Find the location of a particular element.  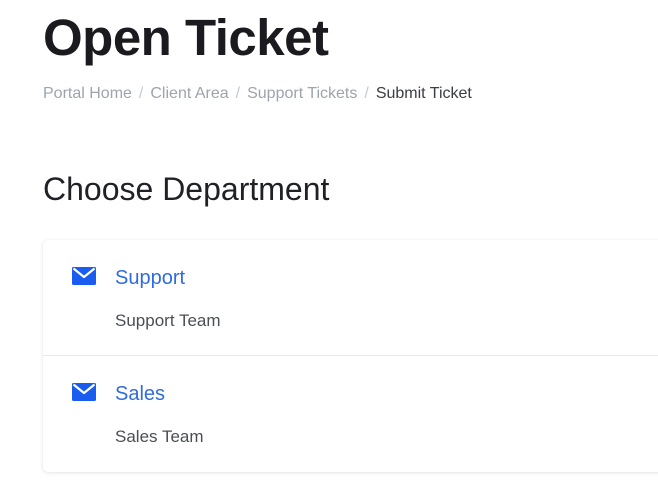

breadcrumb-client-area: Client Area is located at coordinates (189, 94).